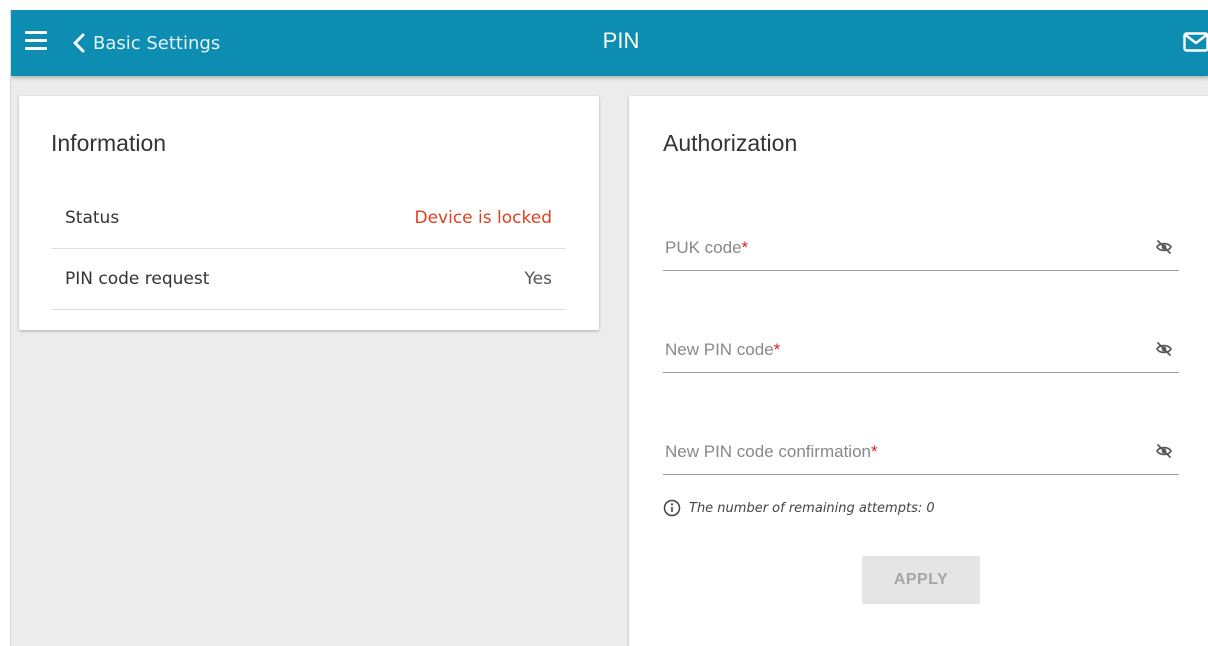  I want to click on information-title: Information, so click(109, 143).